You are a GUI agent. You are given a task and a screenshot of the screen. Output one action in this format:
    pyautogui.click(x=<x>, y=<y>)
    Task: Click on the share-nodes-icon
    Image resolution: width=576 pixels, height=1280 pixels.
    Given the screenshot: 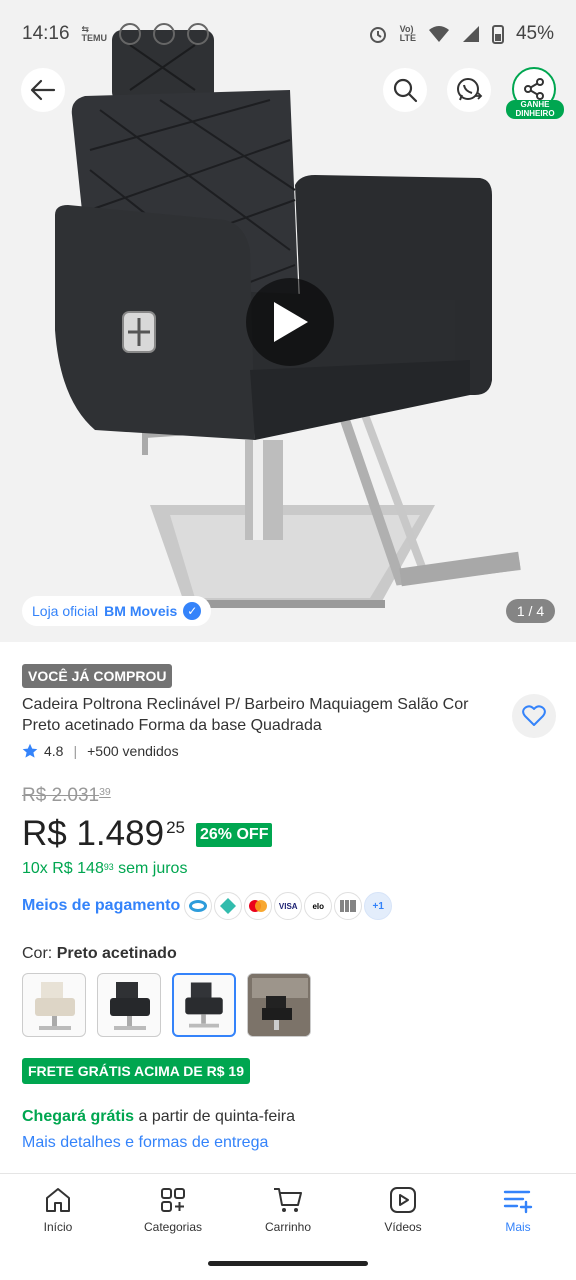 What is the action you would take?
    pyautogui.click(x=534, y=89)
    